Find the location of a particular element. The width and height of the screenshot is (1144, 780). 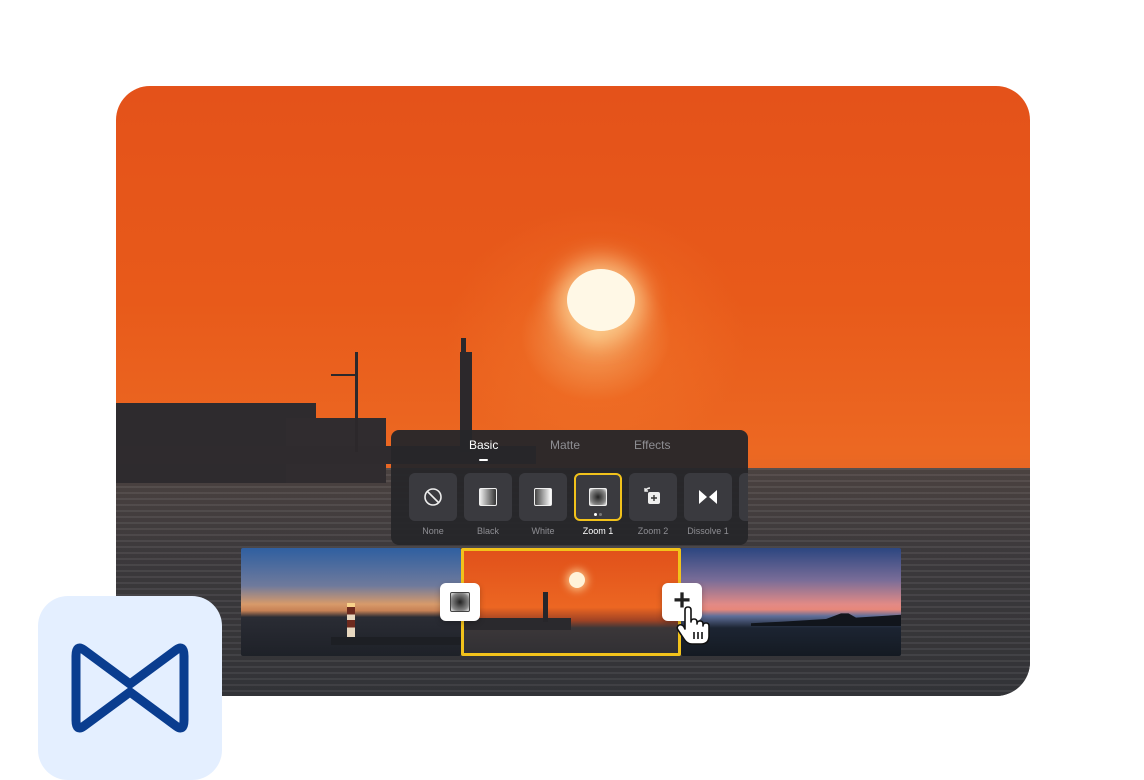

transition-marker-zoom is located at coordinates (460, 602).